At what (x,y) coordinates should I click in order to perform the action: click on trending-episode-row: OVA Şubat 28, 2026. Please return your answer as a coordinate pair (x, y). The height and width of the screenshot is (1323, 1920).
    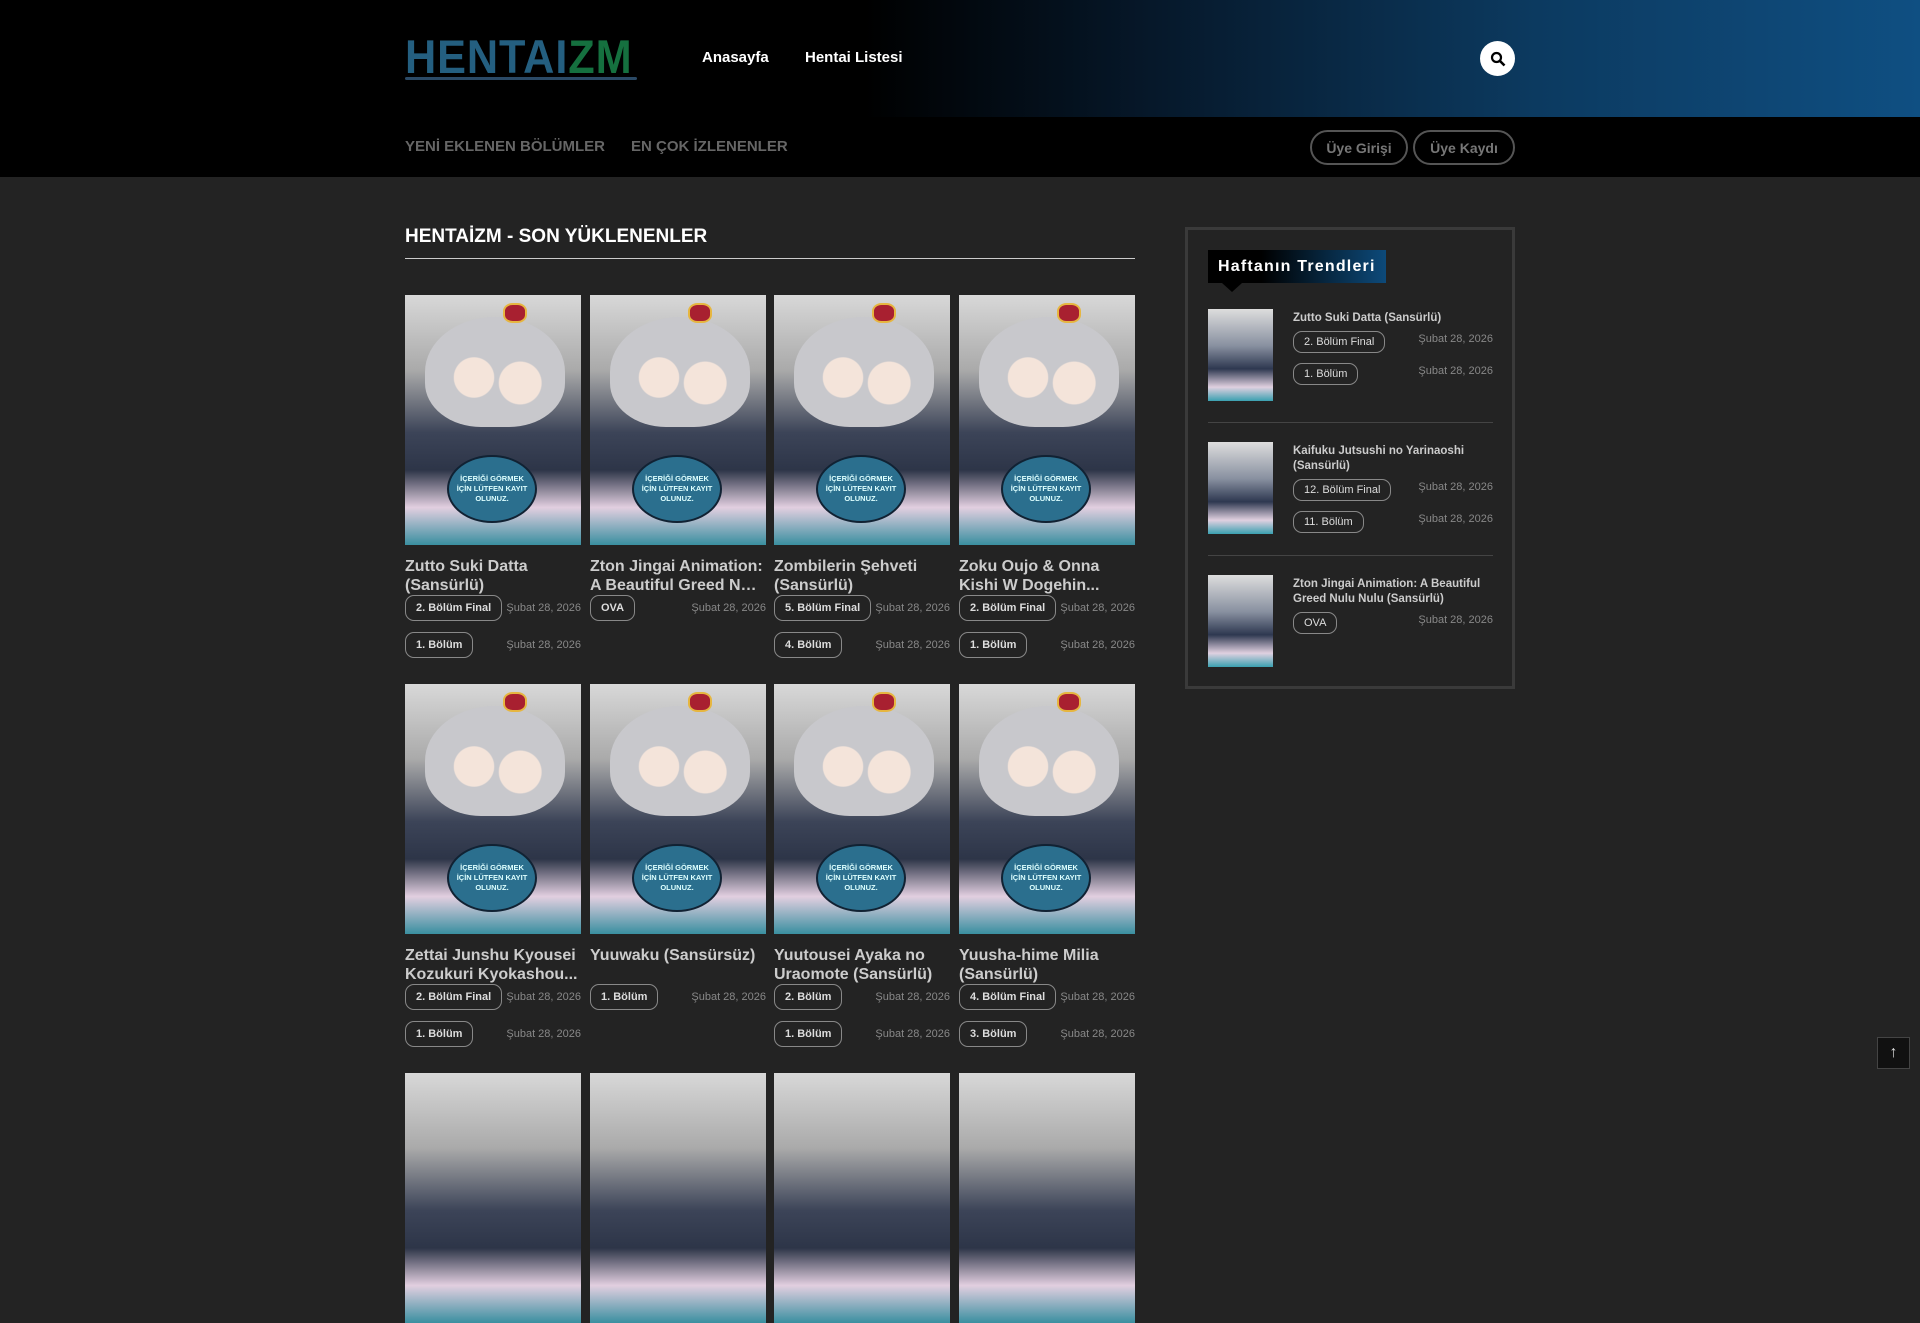
    Looking at the image, I should click on (1393, 623).